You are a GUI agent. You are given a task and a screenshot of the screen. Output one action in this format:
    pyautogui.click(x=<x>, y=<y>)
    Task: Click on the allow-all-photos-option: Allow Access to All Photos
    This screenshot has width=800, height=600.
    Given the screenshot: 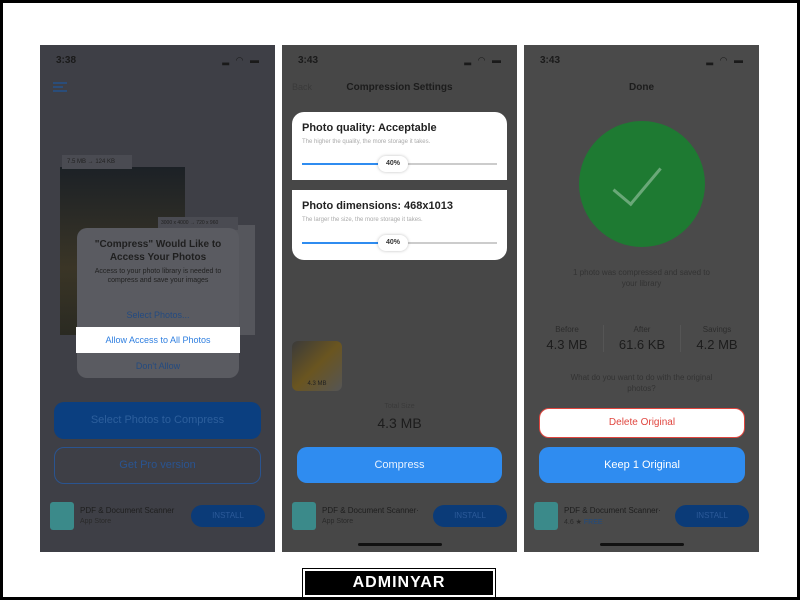 What is the action you would take?
    pyautogui.click(x=158, y=340)
    